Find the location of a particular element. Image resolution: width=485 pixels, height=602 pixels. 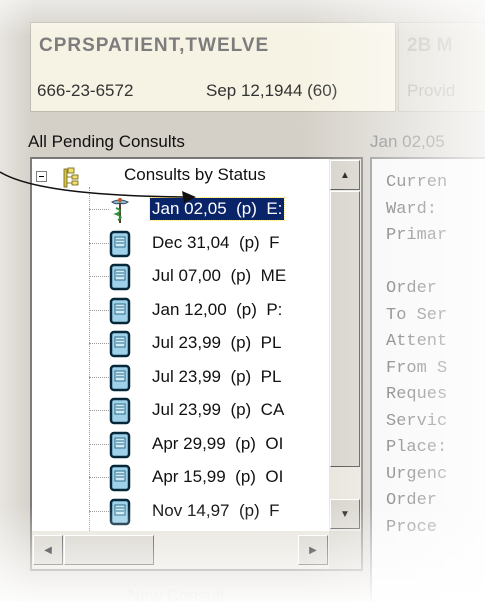

scroll-left-button: ◀ is located at coordinates (48, 550).